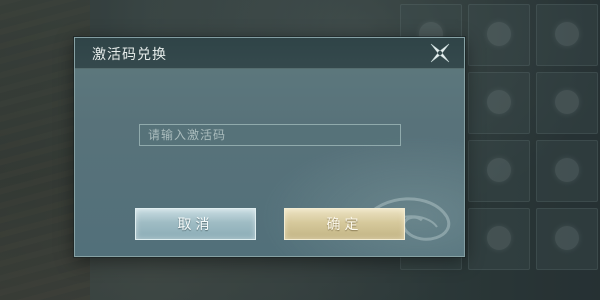 Image resolution: width=600 pixels, height=300 pixels. What do you see at coordinates (129, 55) in the screenshot?
I see `dialog-title: 激活码兑换` at bounding box center [129, 55].